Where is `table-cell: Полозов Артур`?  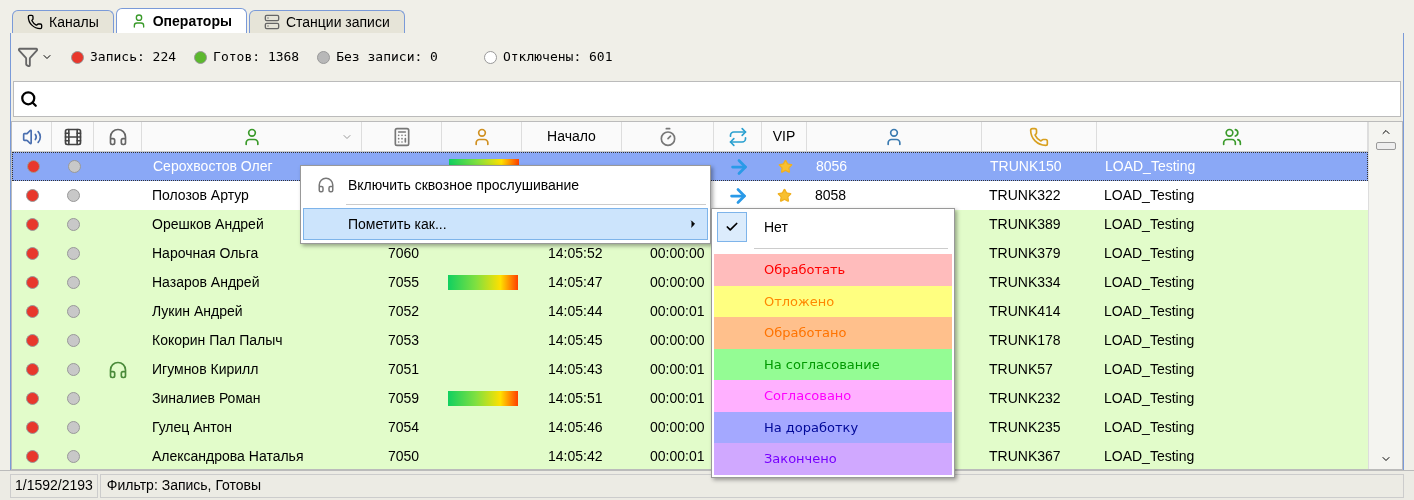 table-cell: Полозов Артур is located at coordinates (200, 195).